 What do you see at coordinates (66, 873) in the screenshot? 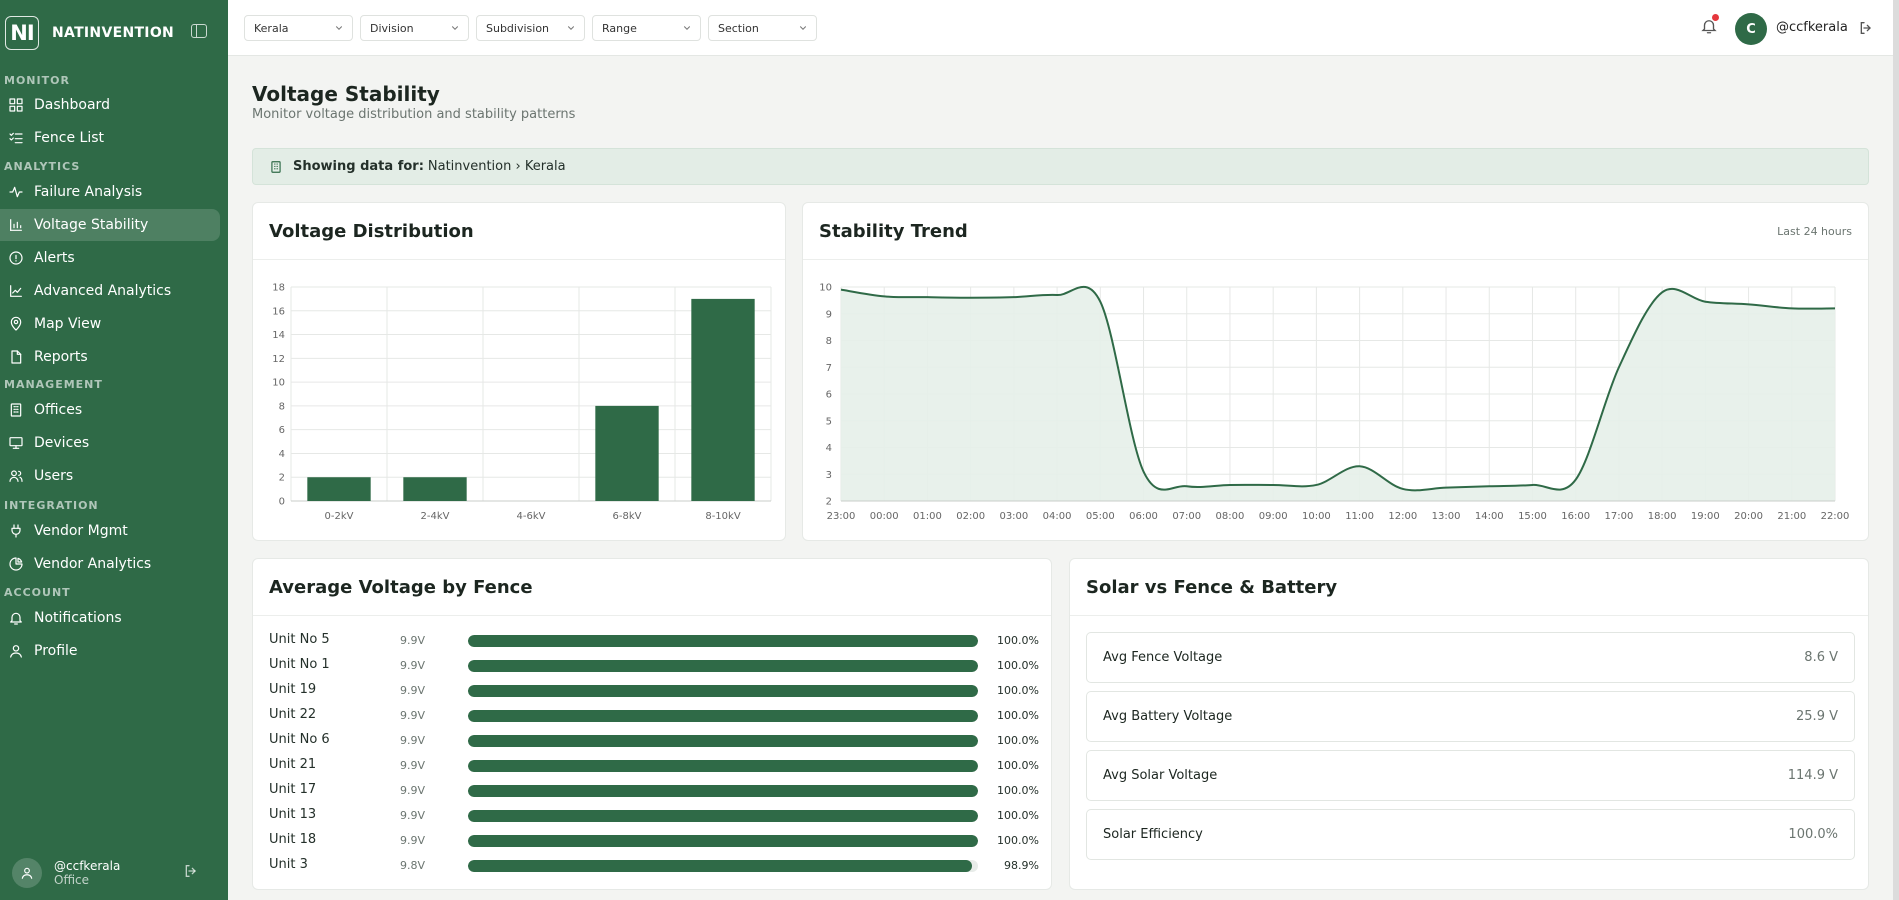
I see `sidebar-user: @ccfkerala Office` at bounding box center [66, 873].